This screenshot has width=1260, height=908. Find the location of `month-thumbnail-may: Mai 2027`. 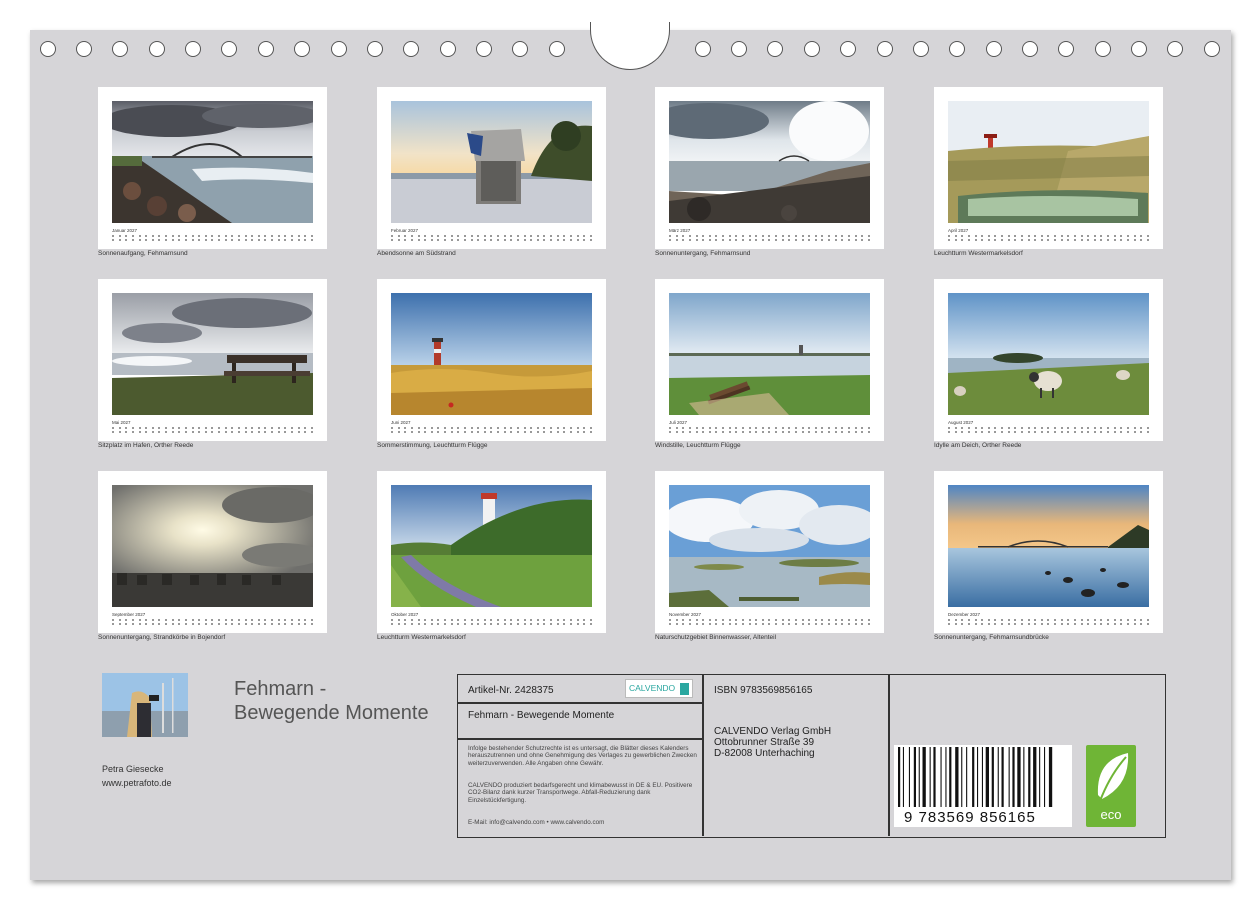

month-thumbnail-may: Mai 2027 is located at coordinates (212, 360).